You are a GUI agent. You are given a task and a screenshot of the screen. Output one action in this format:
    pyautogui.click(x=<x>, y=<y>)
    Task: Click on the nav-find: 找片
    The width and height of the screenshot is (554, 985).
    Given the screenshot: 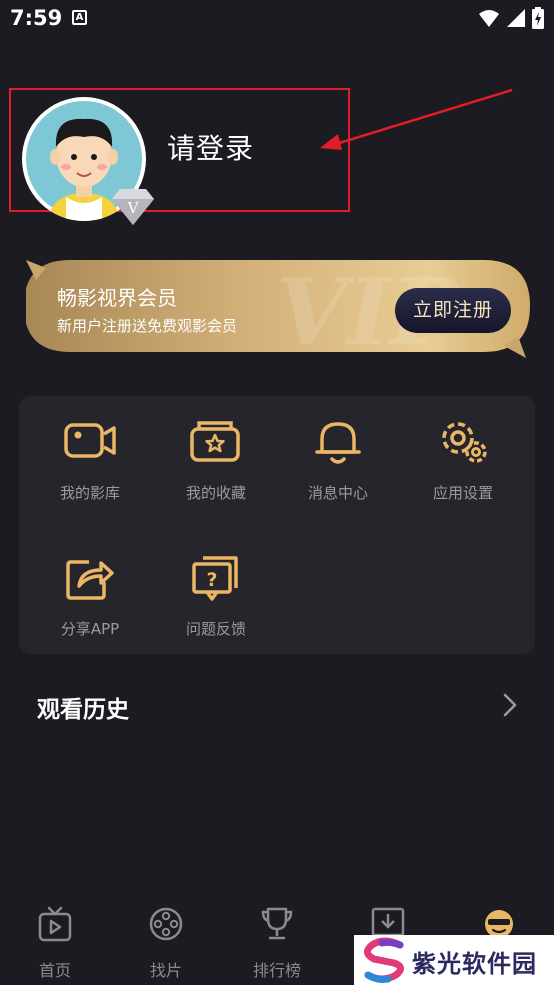 What is the action you would take?
    pyautogui.click(x=166, y=940)
    